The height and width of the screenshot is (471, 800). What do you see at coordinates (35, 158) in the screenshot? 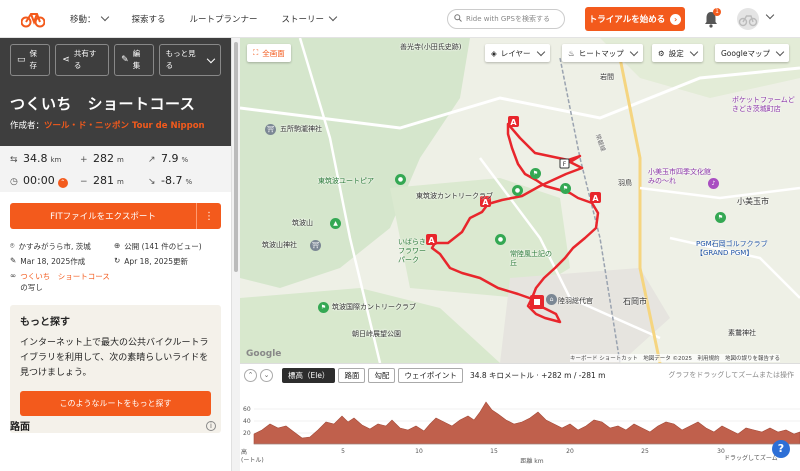
I see `distance-value: 34.8` at bounding box center [35, 158].